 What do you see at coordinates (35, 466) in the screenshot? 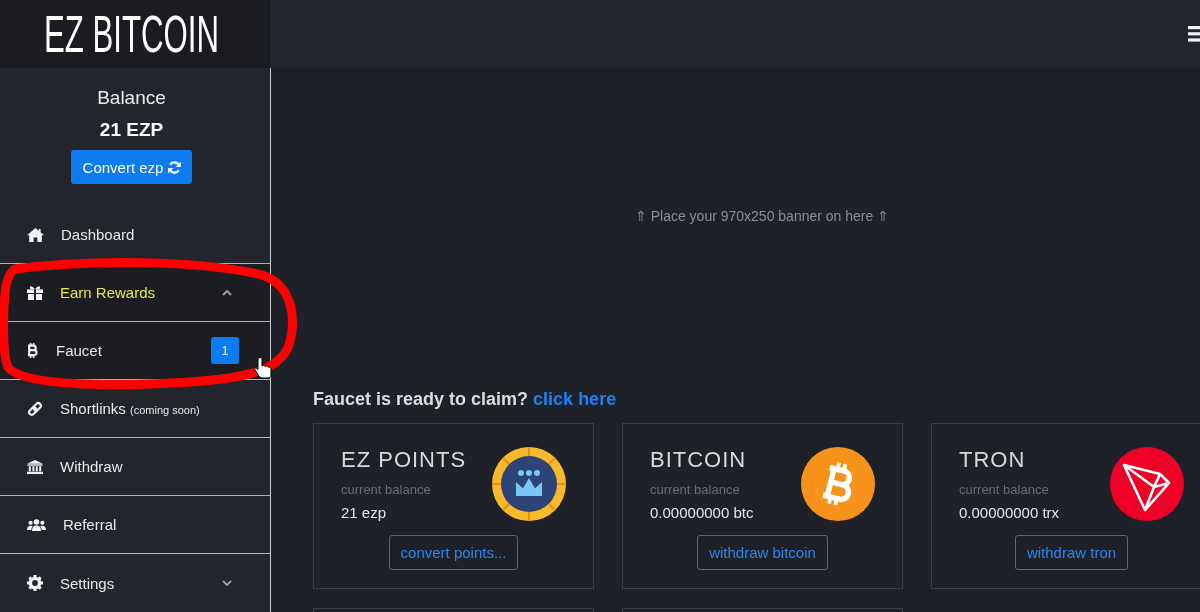
I see `bank-icon` at bounding box center [35, 466].